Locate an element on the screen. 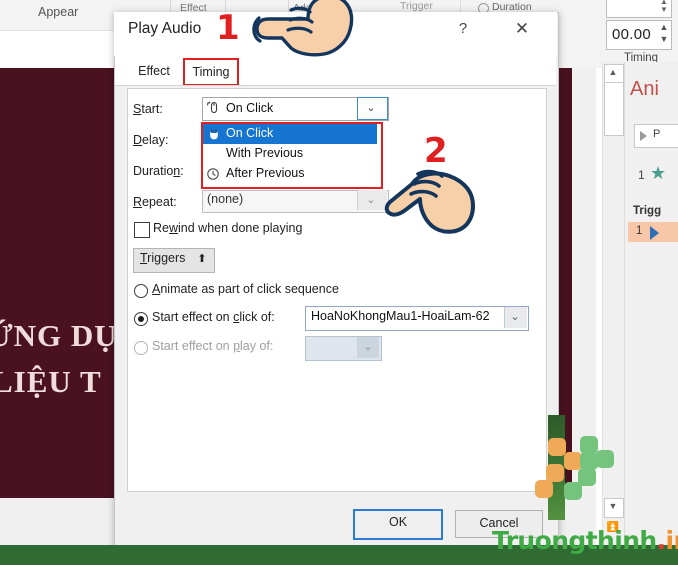 The width and height of the screenshot is (678, 565). animation-triggers-label: Trigg is located at coordinates (647, 211).